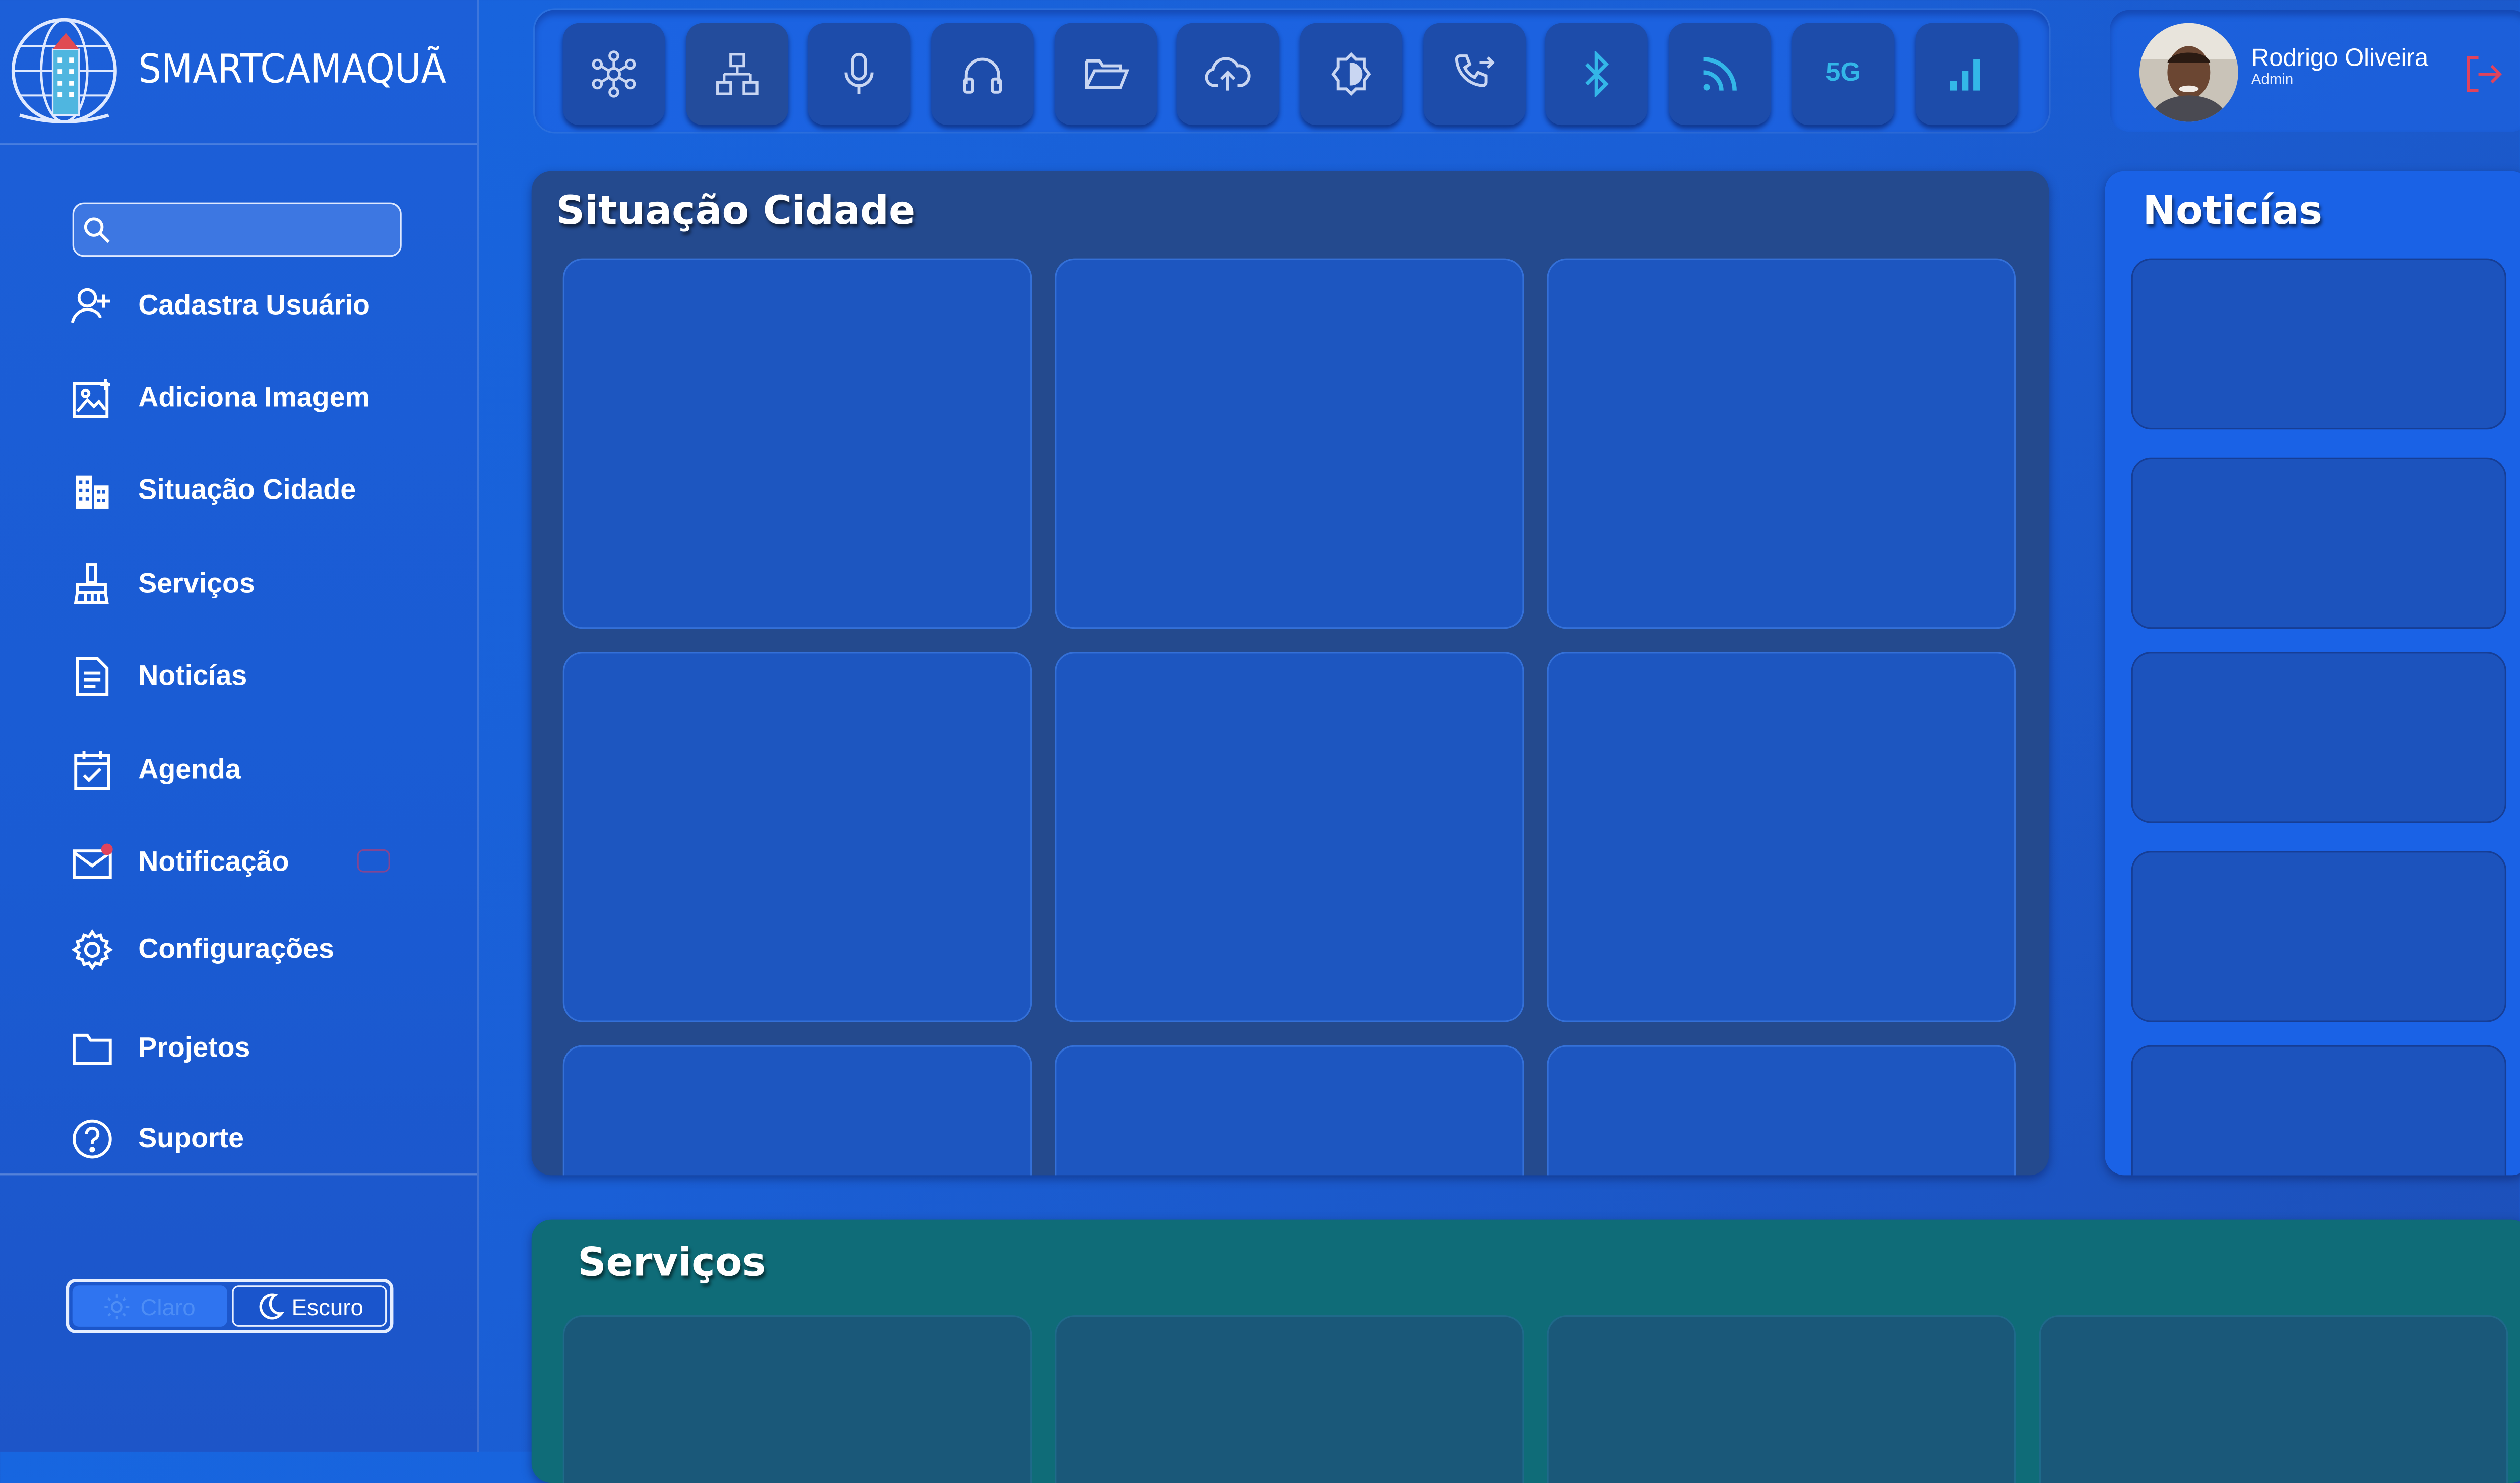 Image resolution: width=2520 pixels, height=1483 pixels. I want to click on sidebar-item-label: Adiciona Imagem, so click(254, 398).